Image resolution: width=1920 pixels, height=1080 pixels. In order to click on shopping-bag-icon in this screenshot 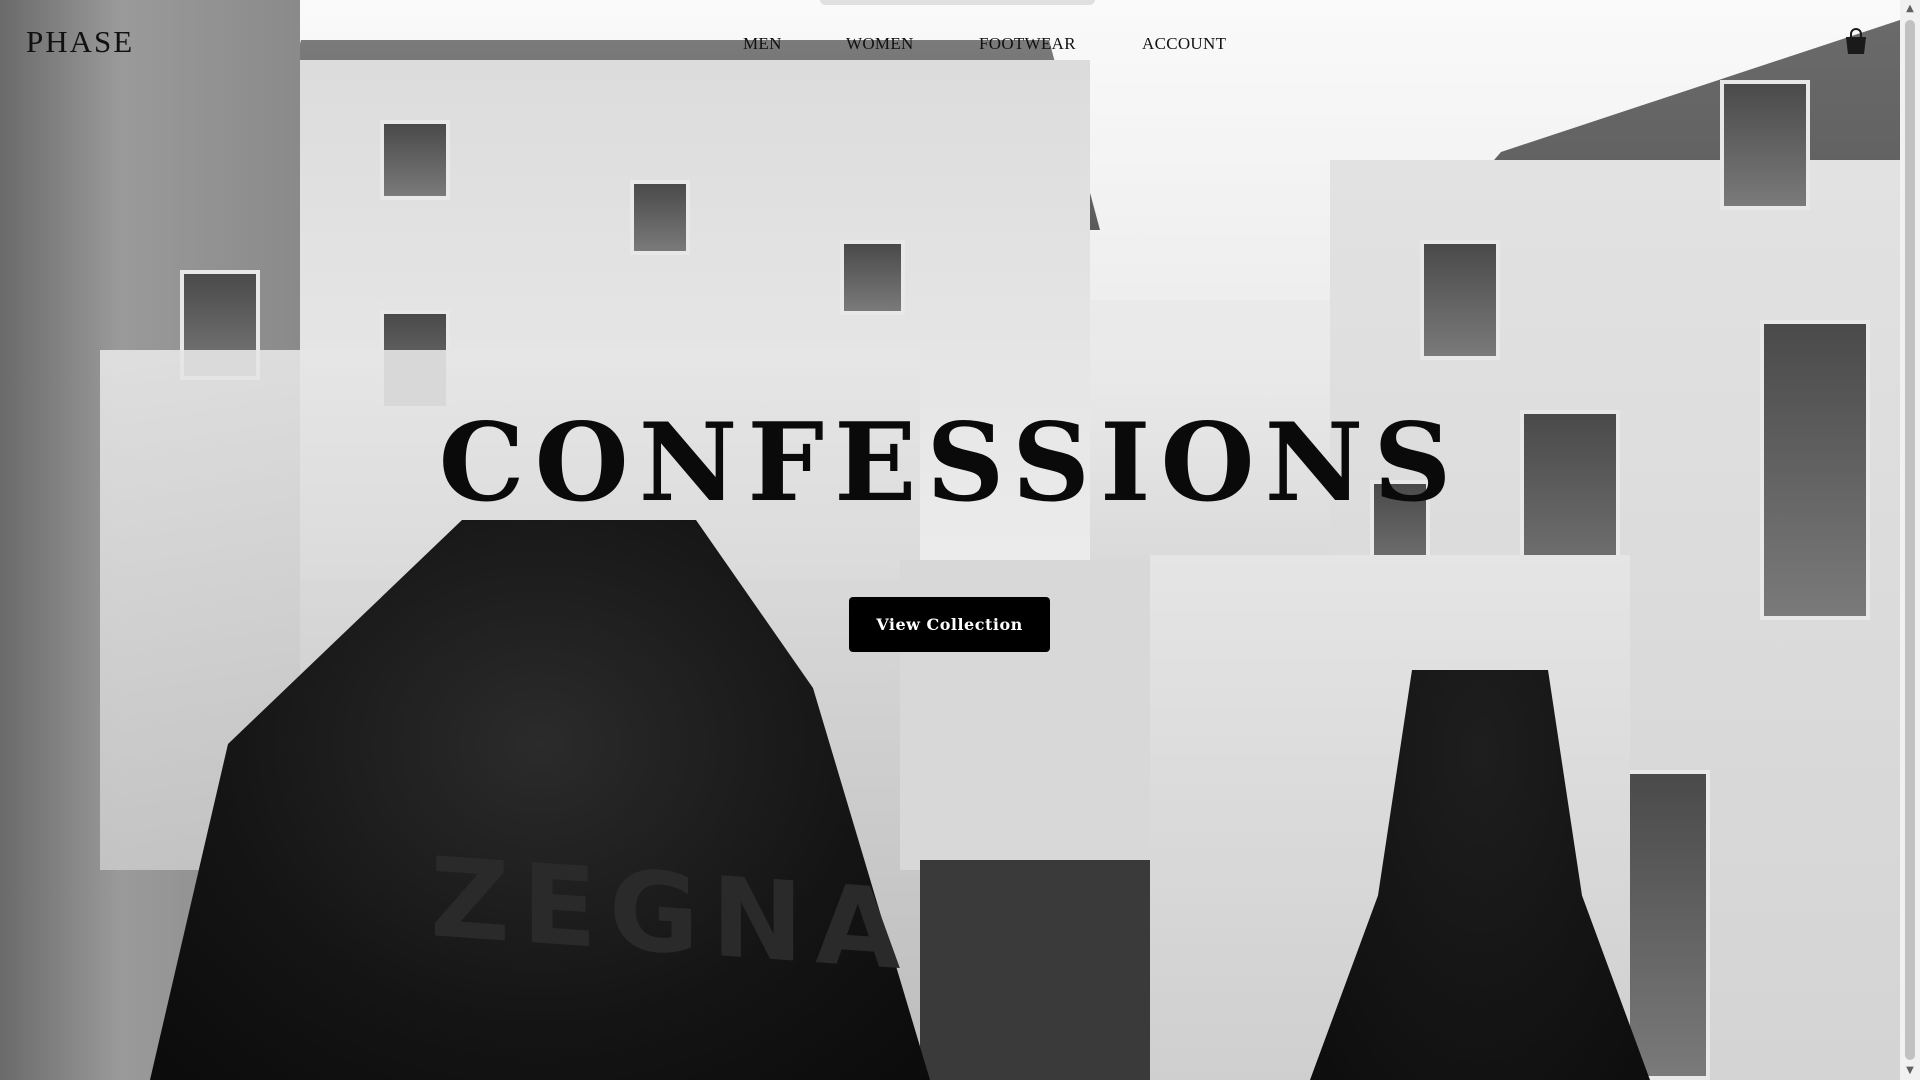, I will do `click(1856, 42)`.